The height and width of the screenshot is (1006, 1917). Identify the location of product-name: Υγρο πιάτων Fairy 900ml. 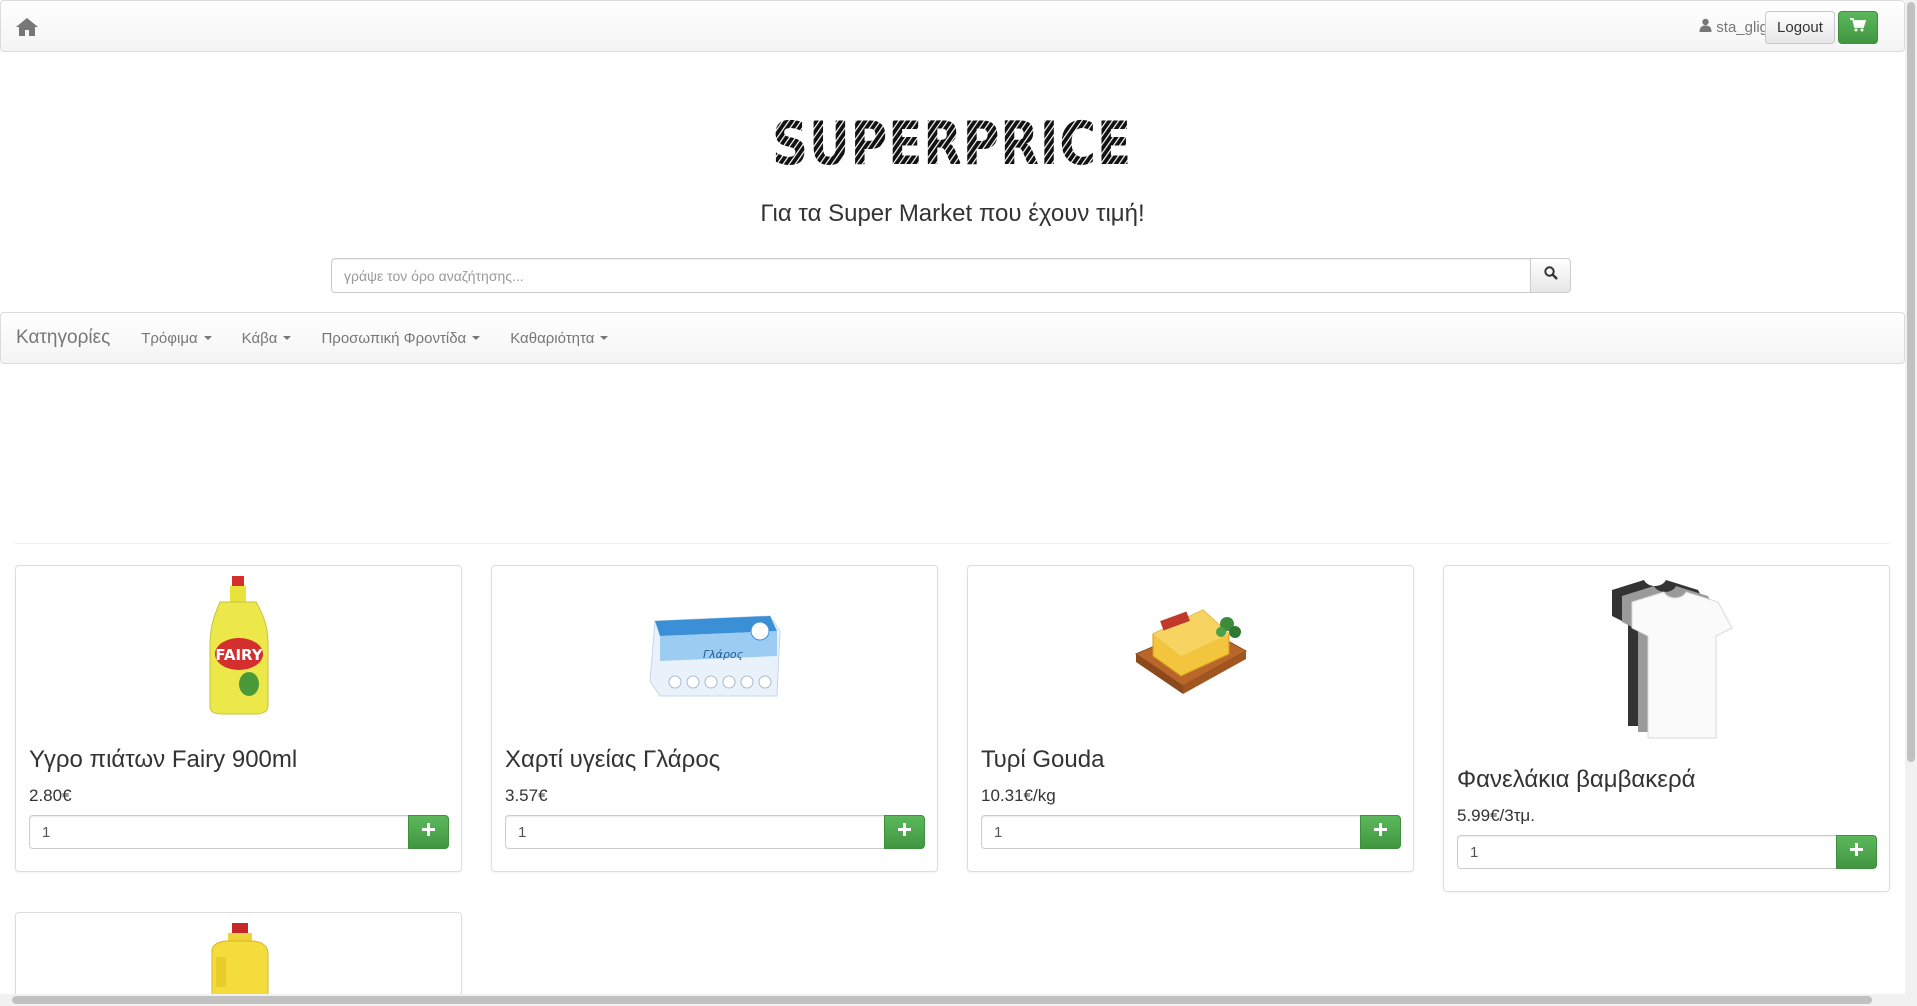
(163, 760).